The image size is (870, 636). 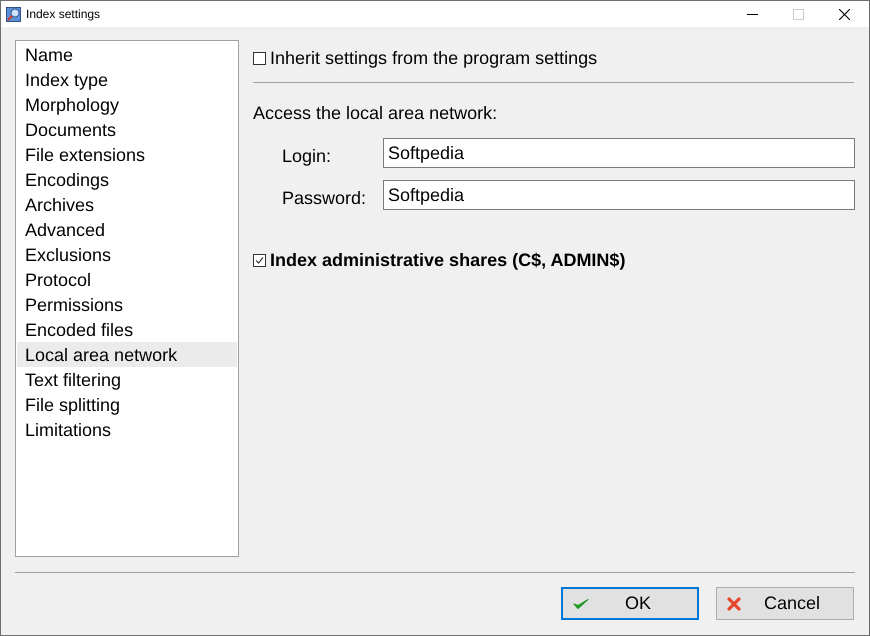 I want to click on category-item: Permissions, so click(x=127, y=304).